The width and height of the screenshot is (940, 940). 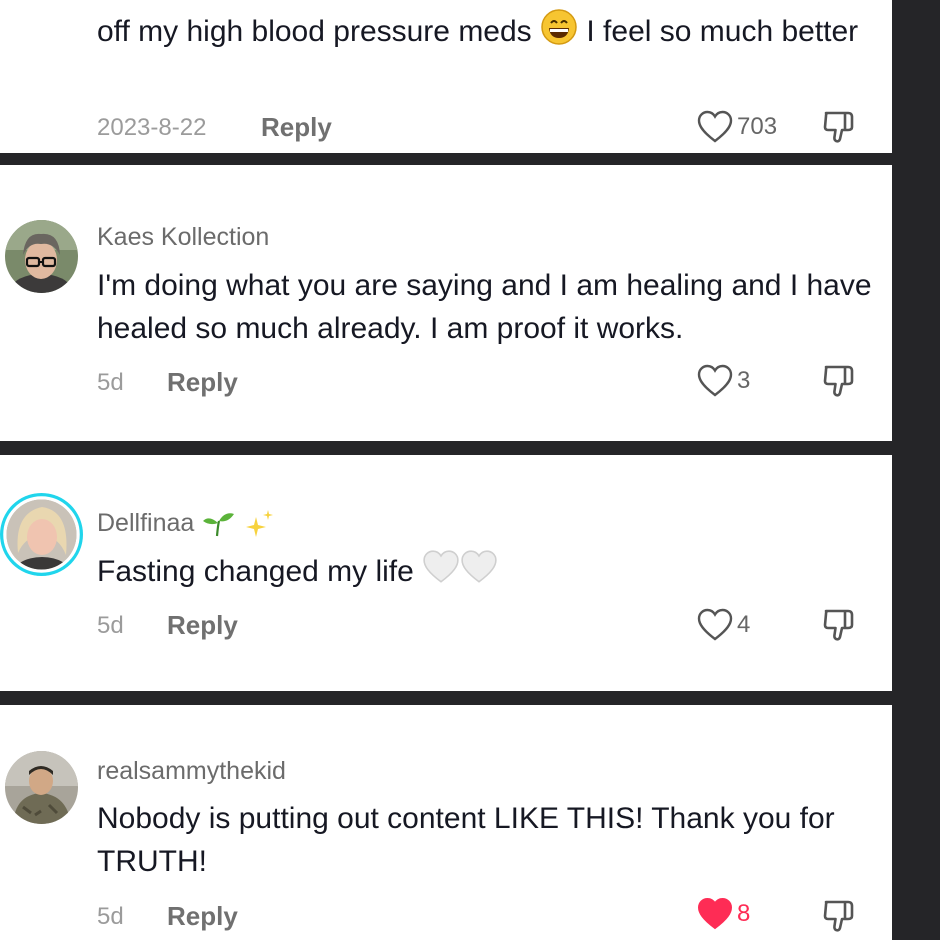 I want to click on comment-username: realsammythekid, so click(x=191, y=771).